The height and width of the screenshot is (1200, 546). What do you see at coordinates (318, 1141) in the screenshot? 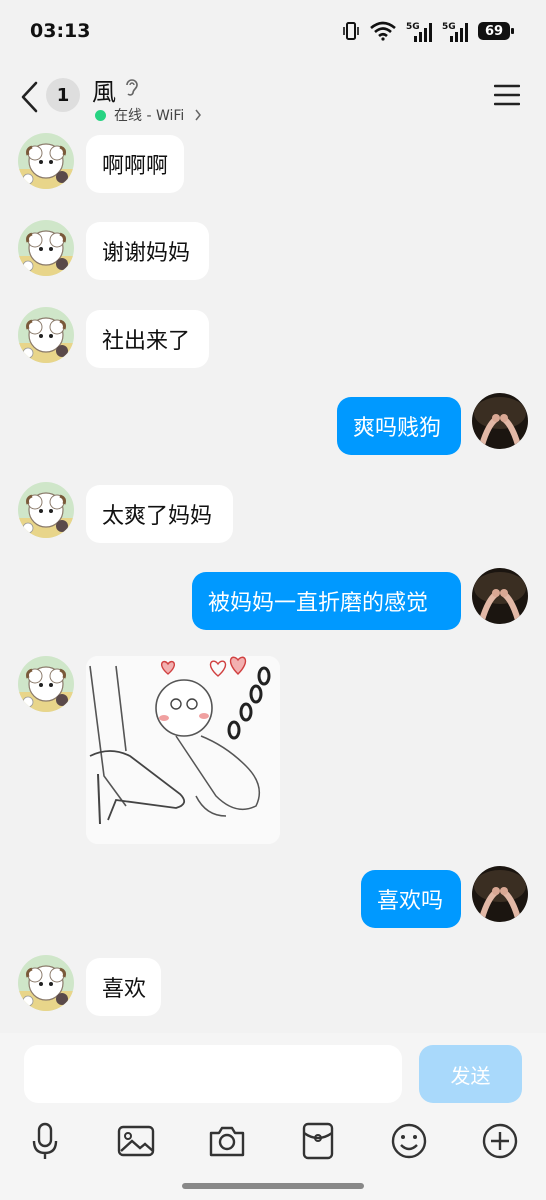
I see `red-packet-icon` at bounding box center [318, 1141].